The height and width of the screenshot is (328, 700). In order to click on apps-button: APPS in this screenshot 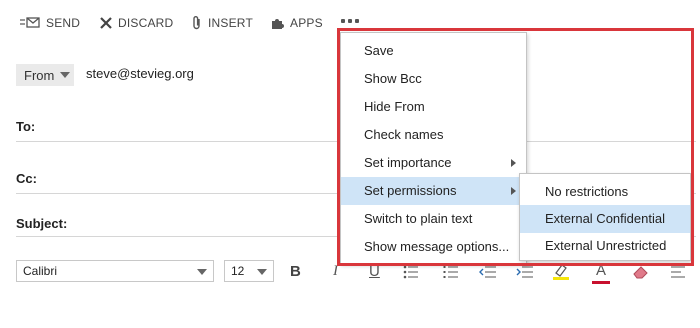, I will do `click(296, 23)`.